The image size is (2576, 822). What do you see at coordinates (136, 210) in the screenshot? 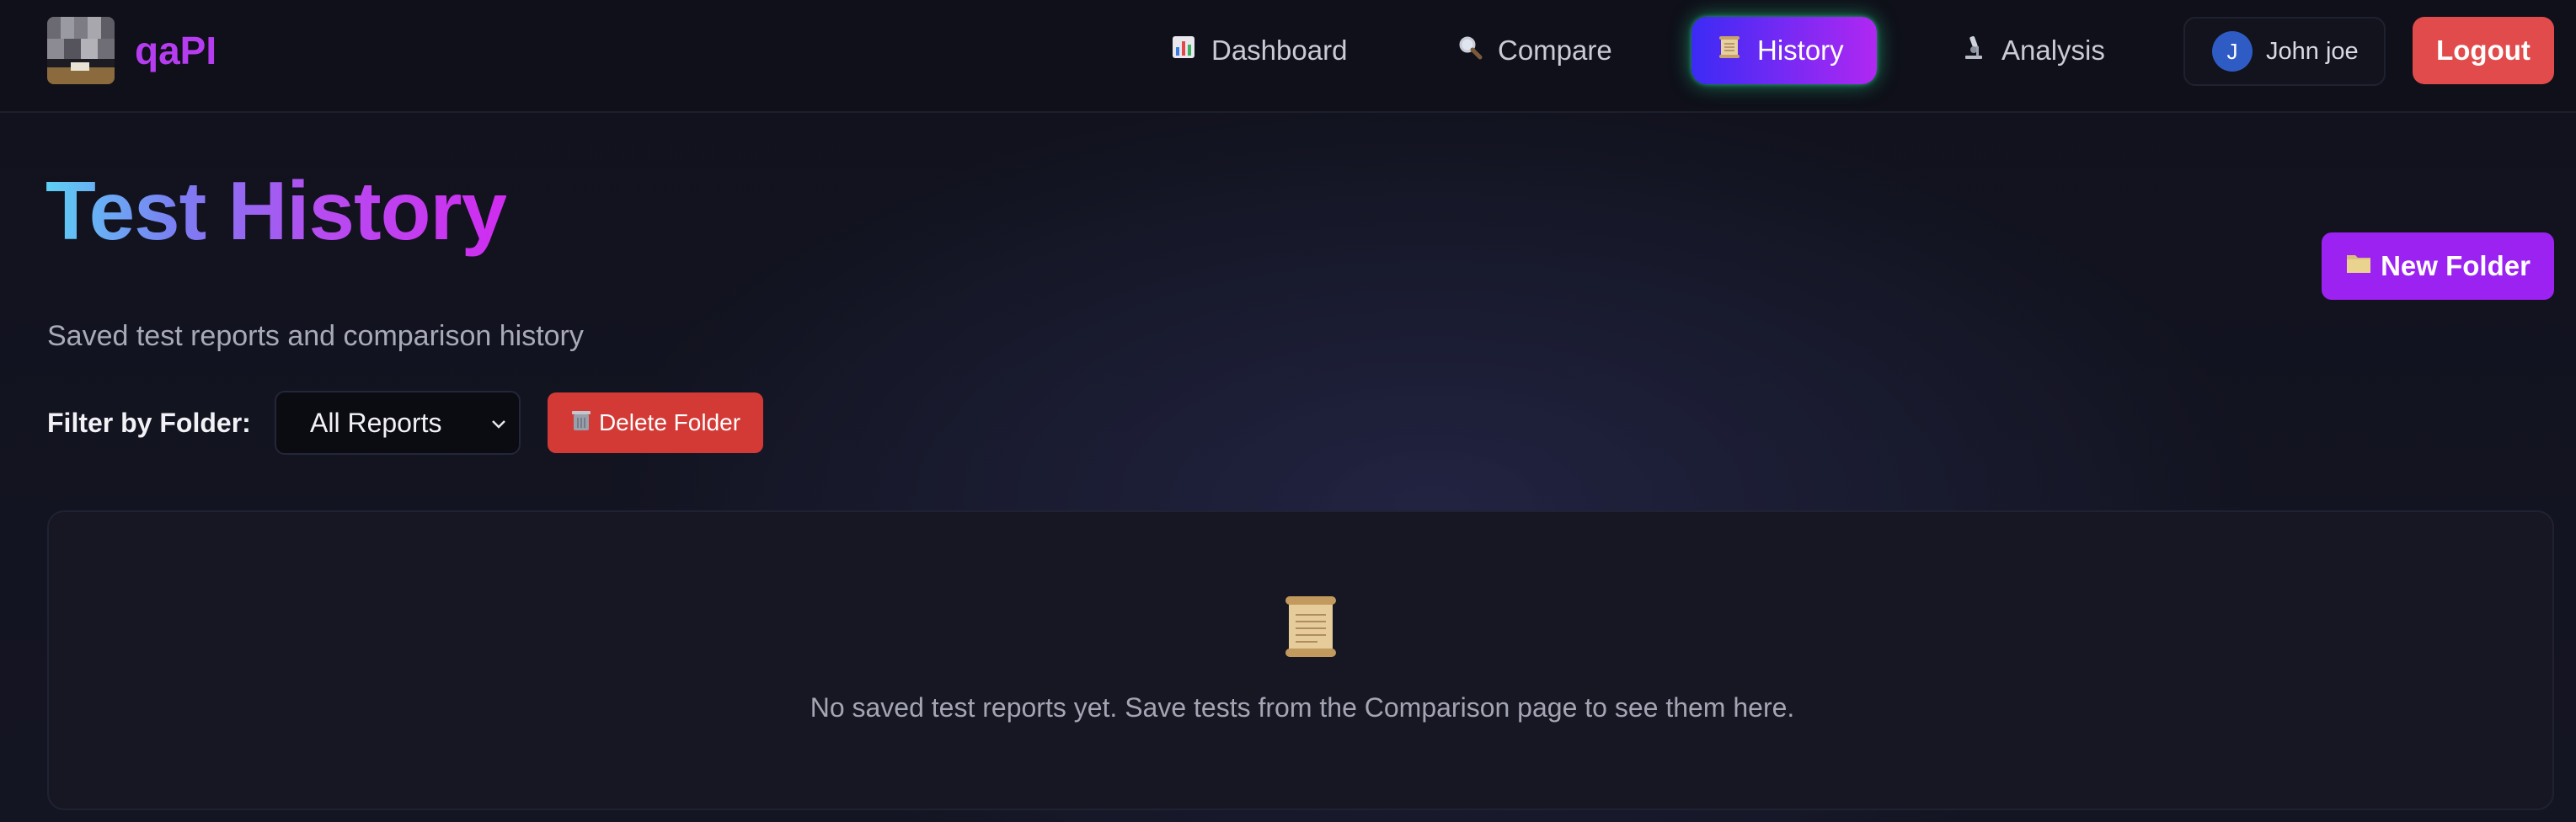
I see `page-title-part1: Test` at bounding box center [136, 210].